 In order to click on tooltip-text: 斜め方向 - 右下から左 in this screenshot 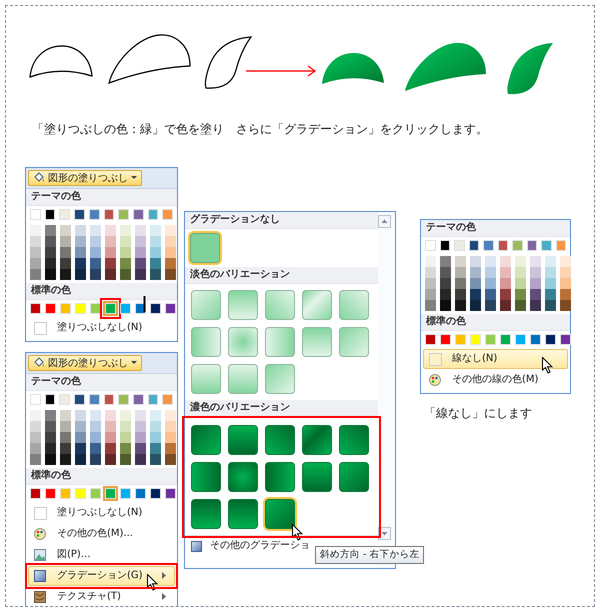, I will do `click(369, 555)`.